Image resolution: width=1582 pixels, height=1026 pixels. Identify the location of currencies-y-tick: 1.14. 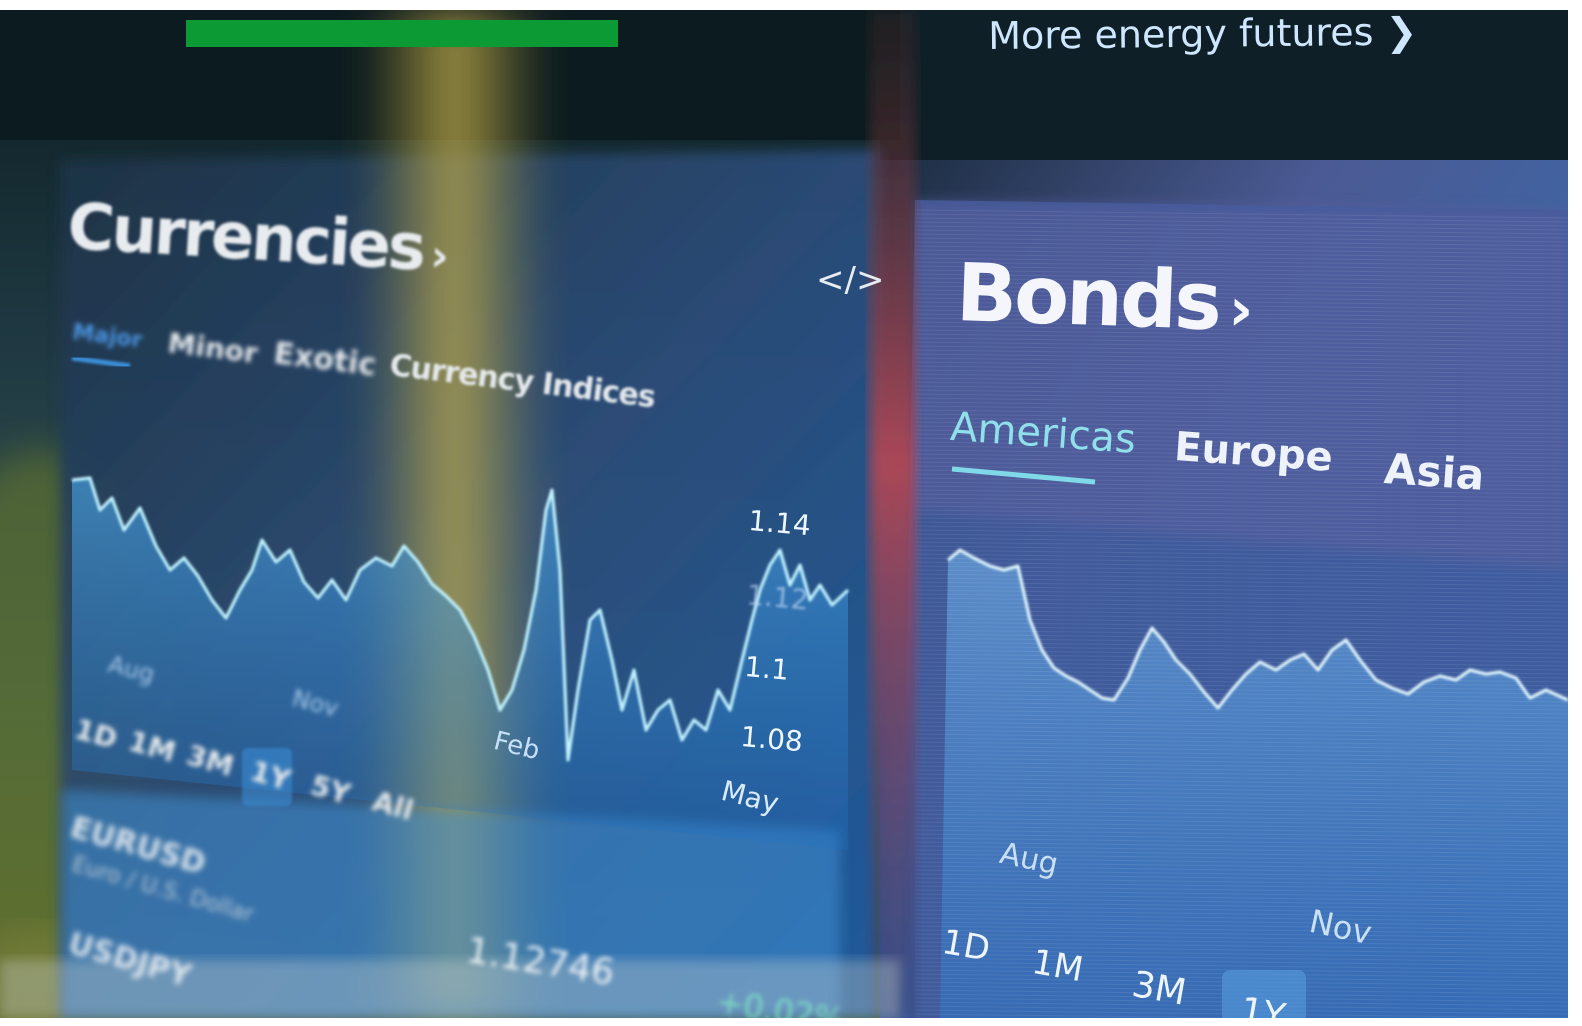
(780, 523).